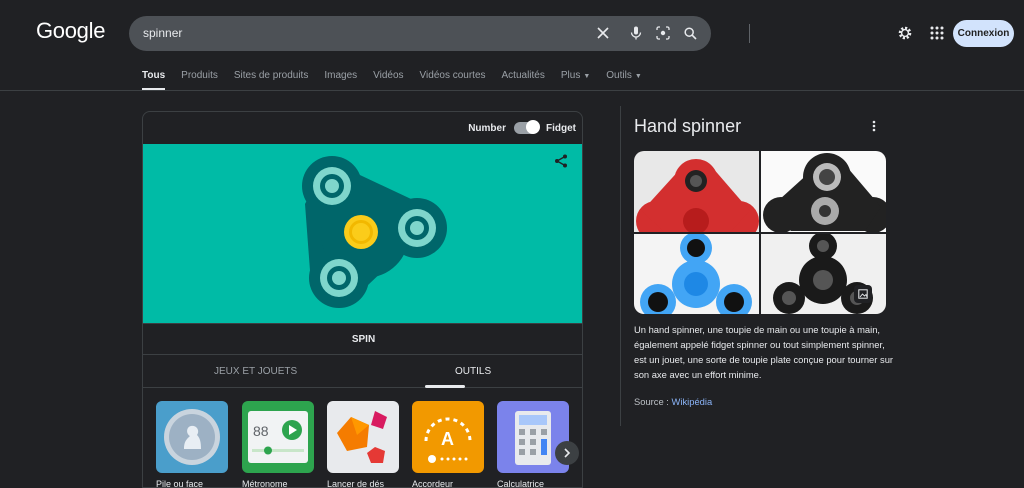 This screenshot has height=488, width=1024. I want to click on tab-outils-category: OUTILS, so click(473, 371).